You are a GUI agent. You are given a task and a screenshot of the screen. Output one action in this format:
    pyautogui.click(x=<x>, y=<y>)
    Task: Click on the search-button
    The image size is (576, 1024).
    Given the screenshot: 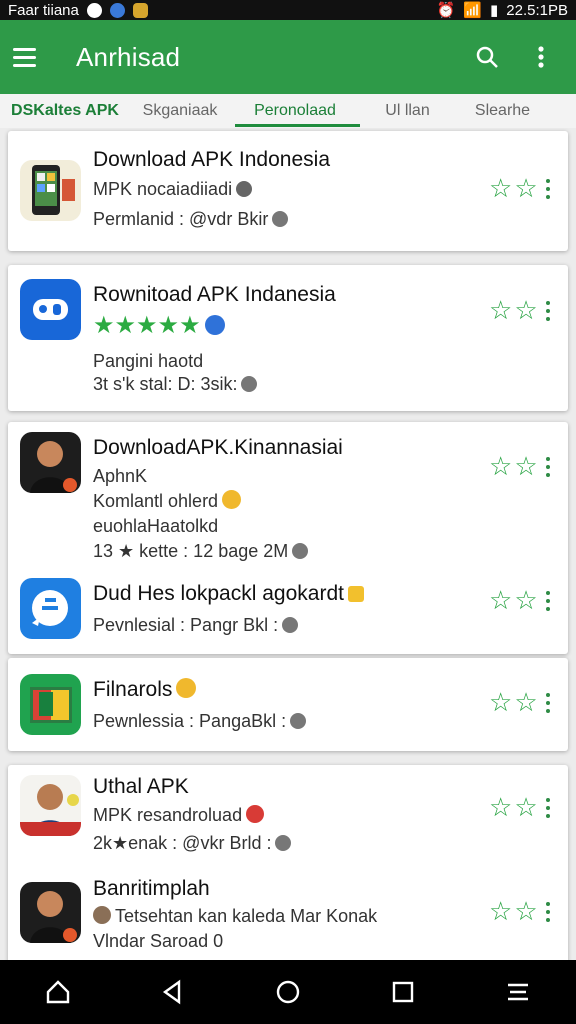 What is the action you would take?
    pyautogui.click(x=487, y=57)
    